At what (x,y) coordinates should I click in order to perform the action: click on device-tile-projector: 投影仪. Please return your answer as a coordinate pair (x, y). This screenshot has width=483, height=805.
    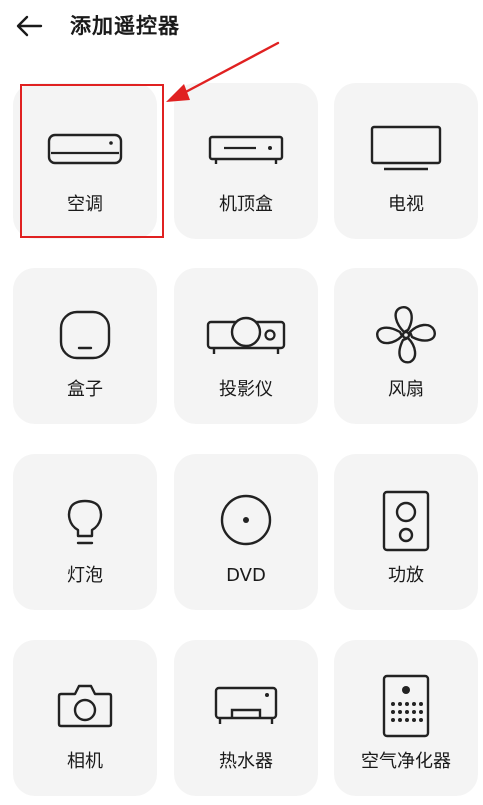
    Looking at the image, I should click on (246, 346).